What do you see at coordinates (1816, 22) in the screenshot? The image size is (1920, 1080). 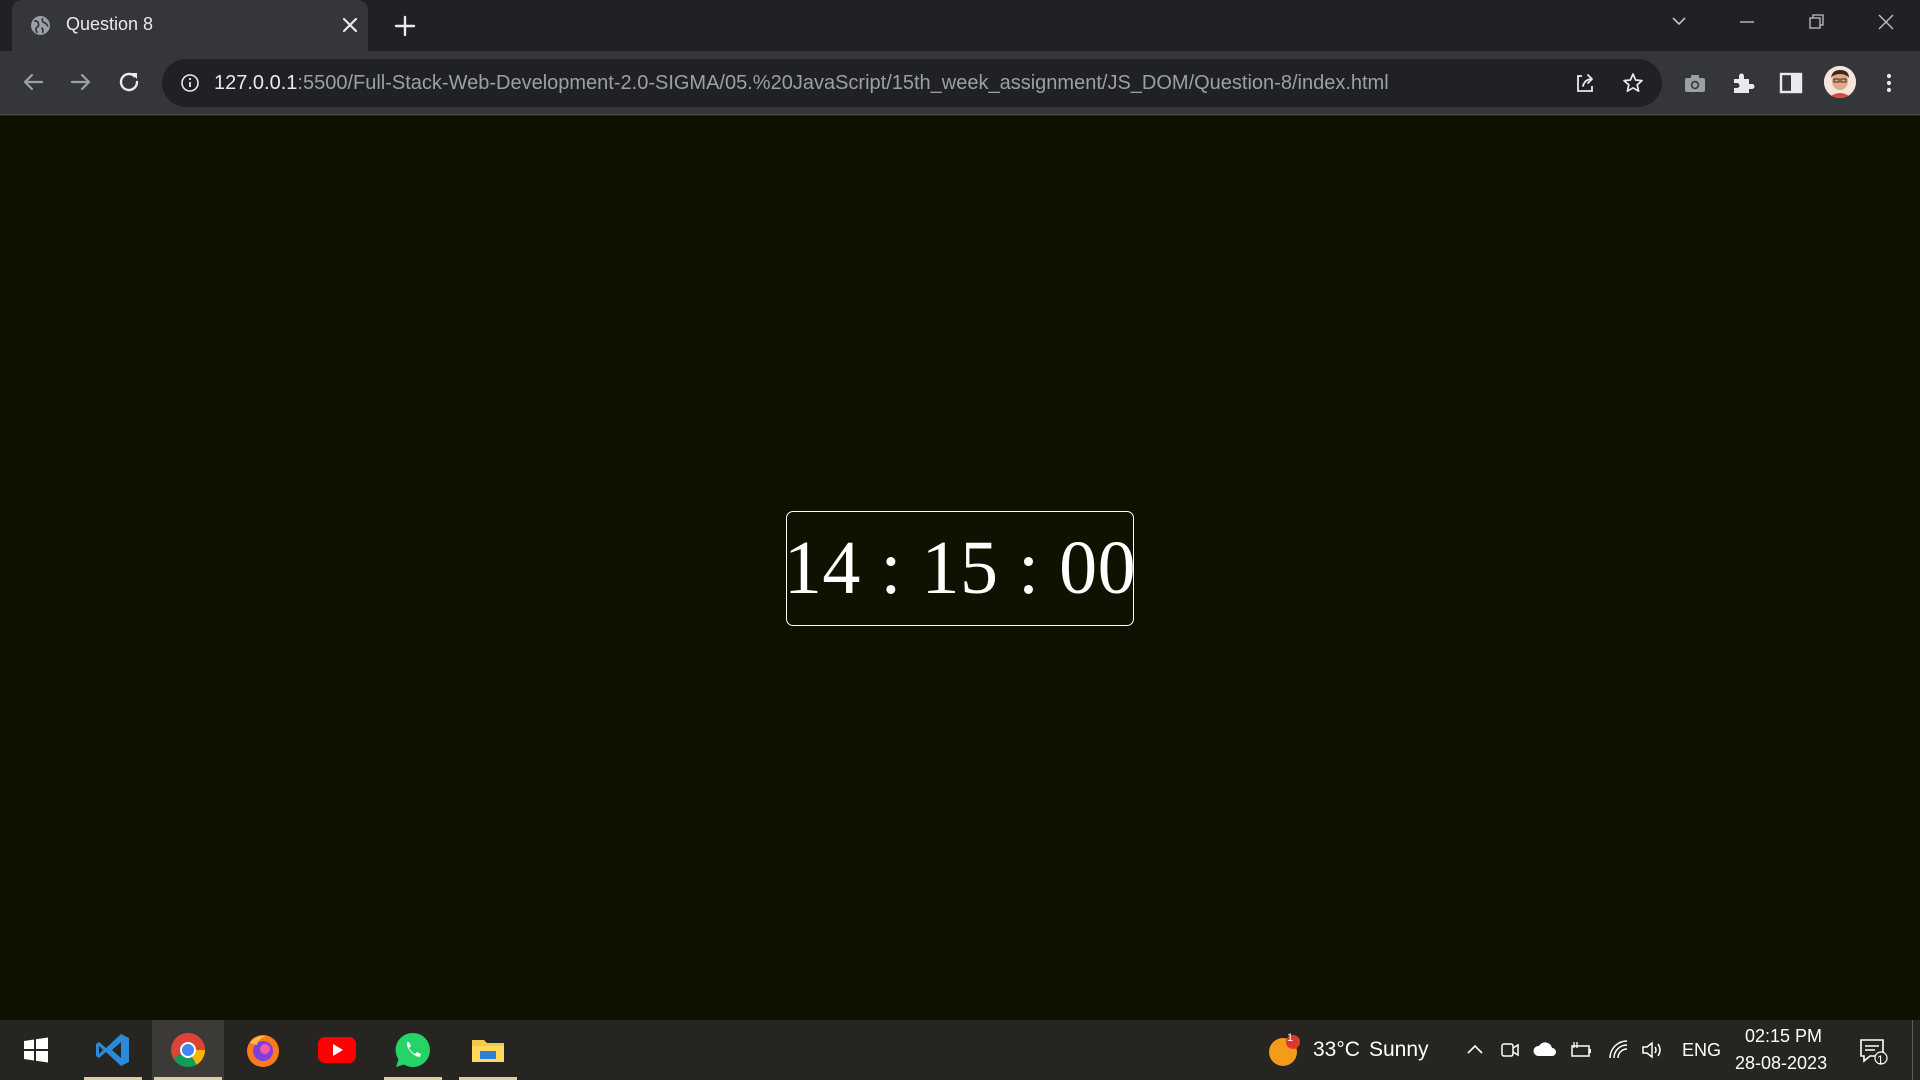 I see `restore-icon` at bounding box center [1816, 22].